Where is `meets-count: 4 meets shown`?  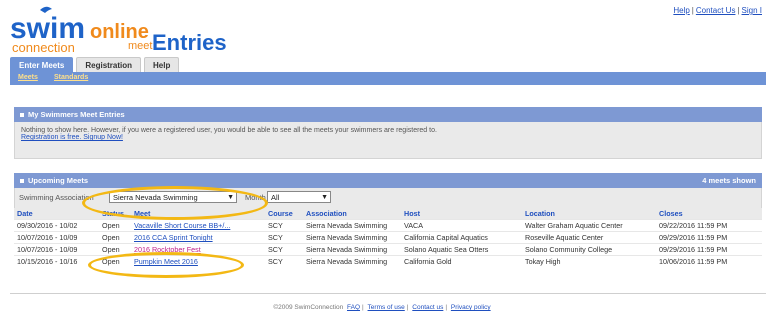 meets-count: 4 meets shown is located at coordinates (729, 180).